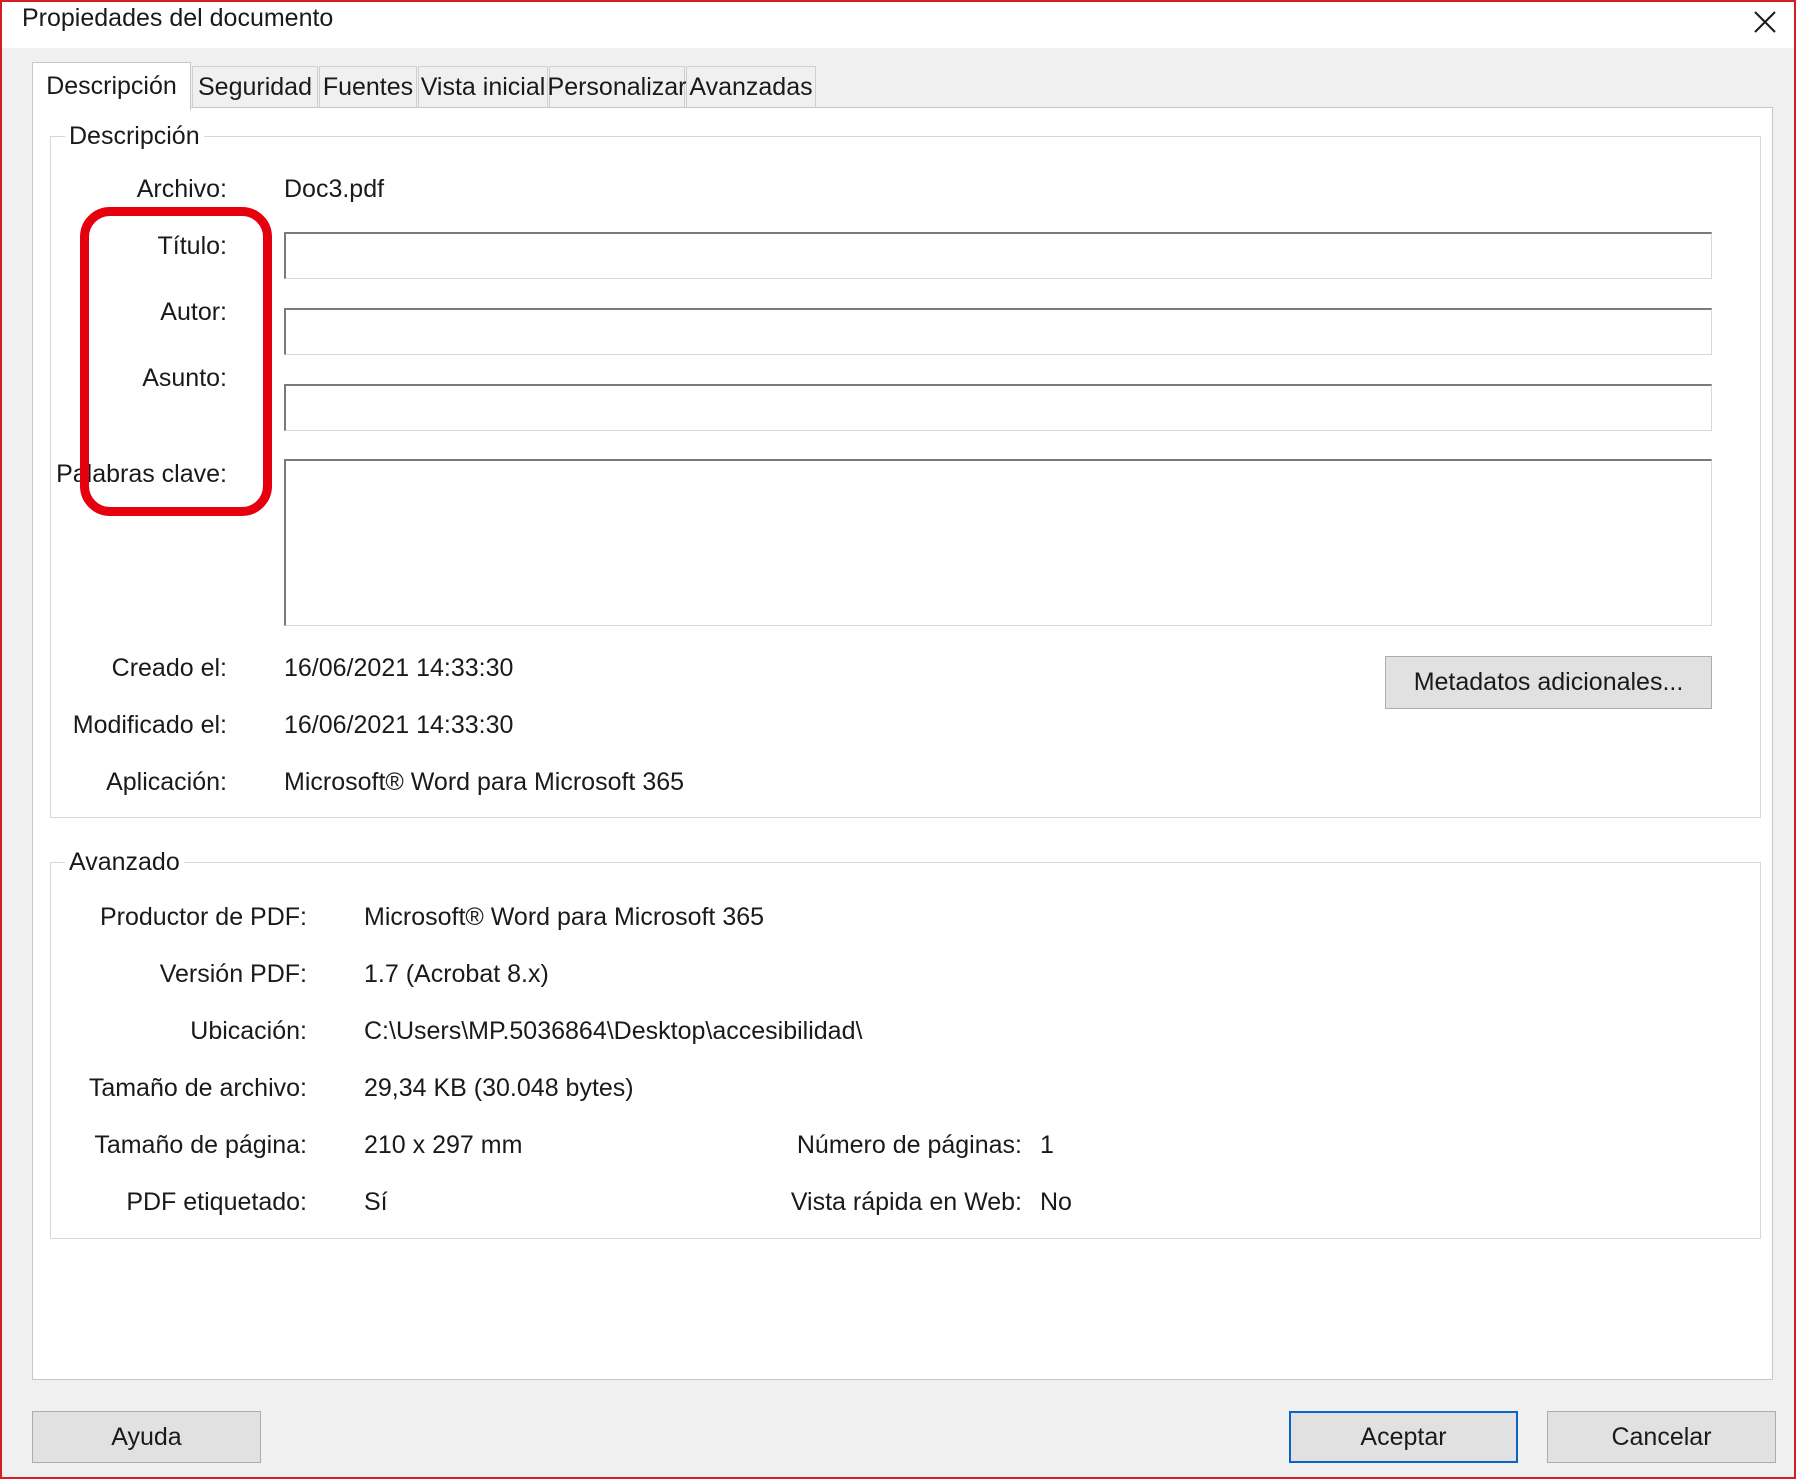 This screenshot has width=1796, height=1479. I want to click on creado-label: Creado el:, so click(169, 668).